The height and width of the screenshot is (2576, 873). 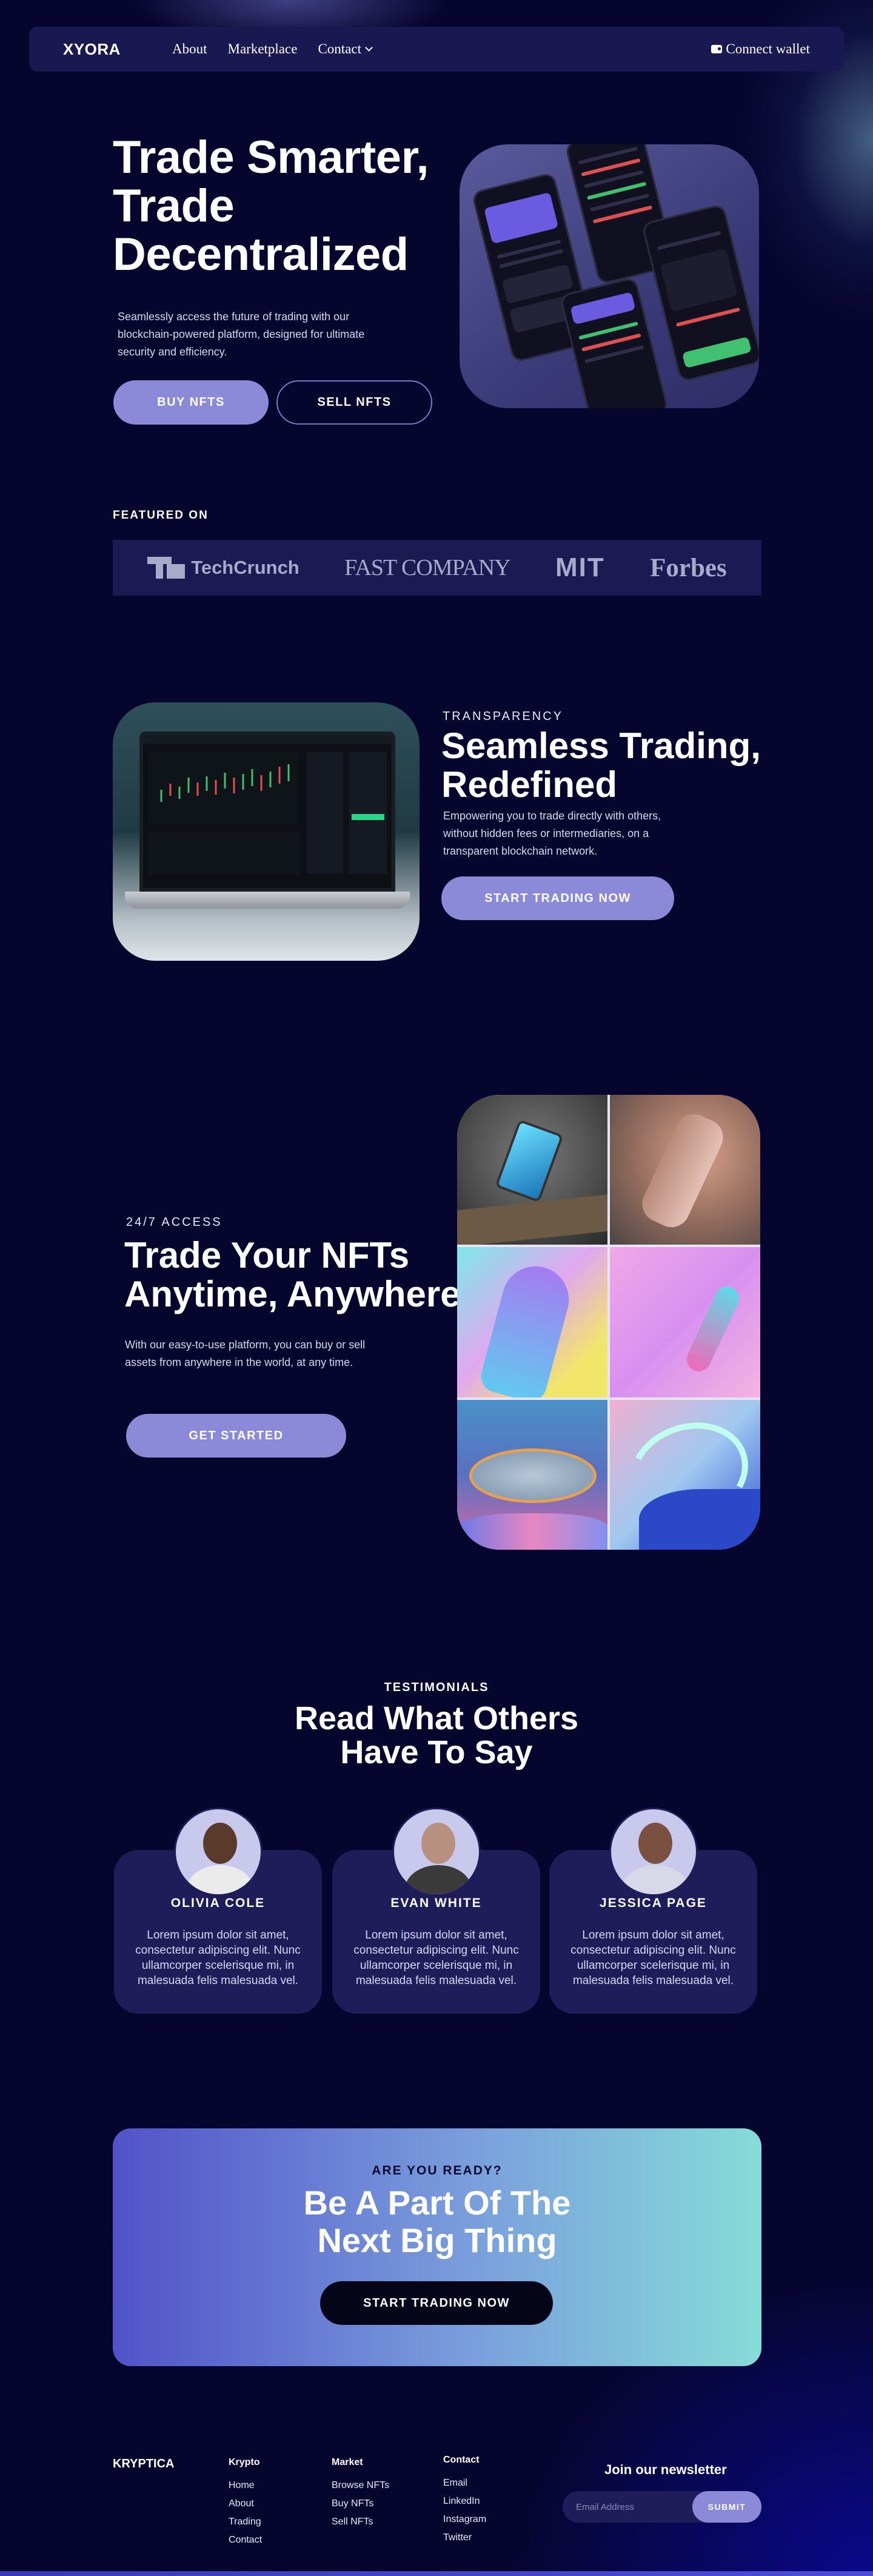 What do you see at coordinates (263, 49) in the screenshot?
I see `nav-link-marketplace: Marketplace` at bounding box center [263, 49].